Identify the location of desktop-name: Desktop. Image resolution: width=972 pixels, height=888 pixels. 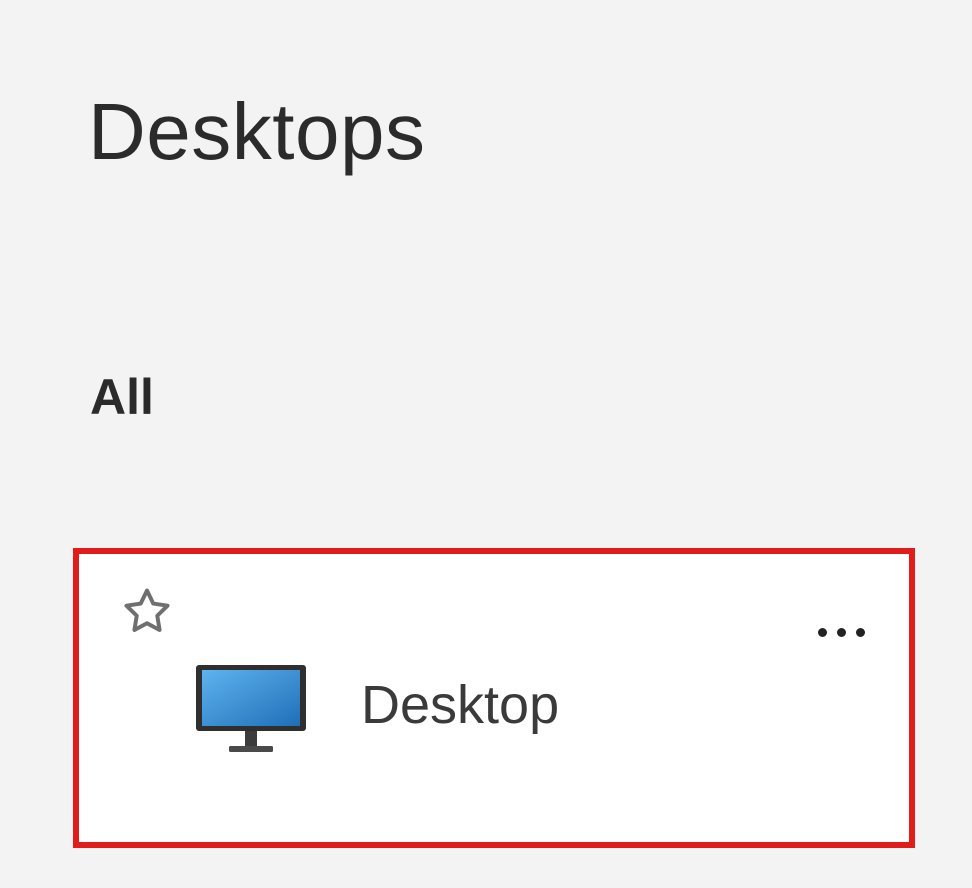
(460, 705).